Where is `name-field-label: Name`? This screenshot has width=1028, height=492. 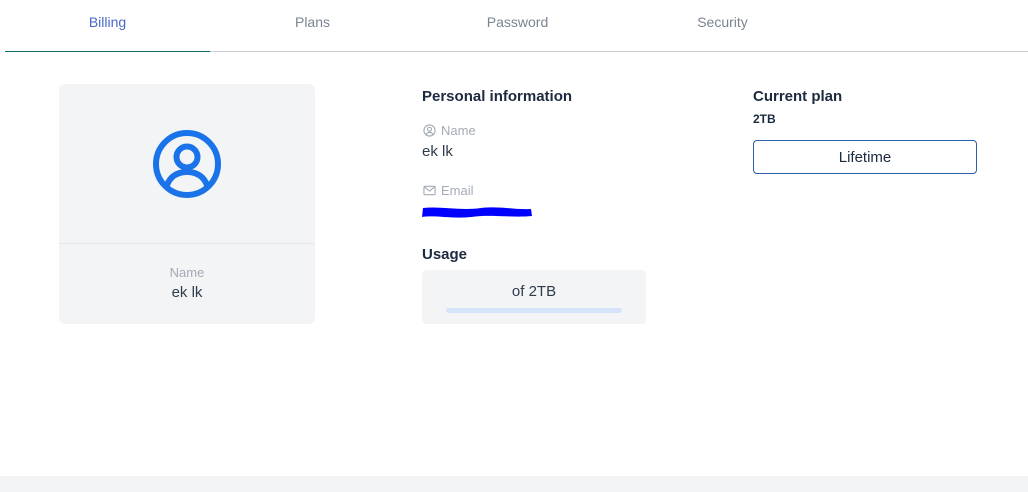 name-field-label: Name is located at coordinates (449, 130).